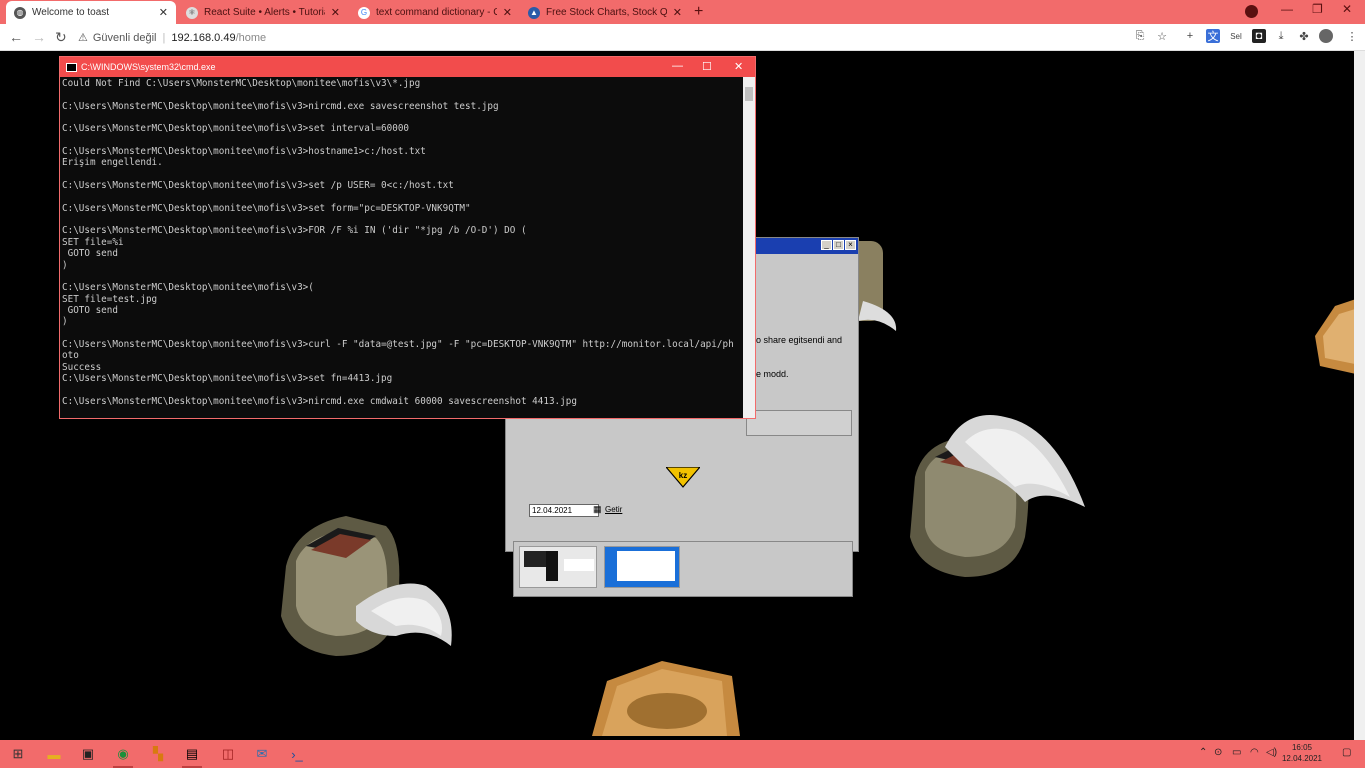  What do you see at coordinates (228, 754) in the screenshot?
I see `app-window-icon: ◫` at bounding box center [228, 754].